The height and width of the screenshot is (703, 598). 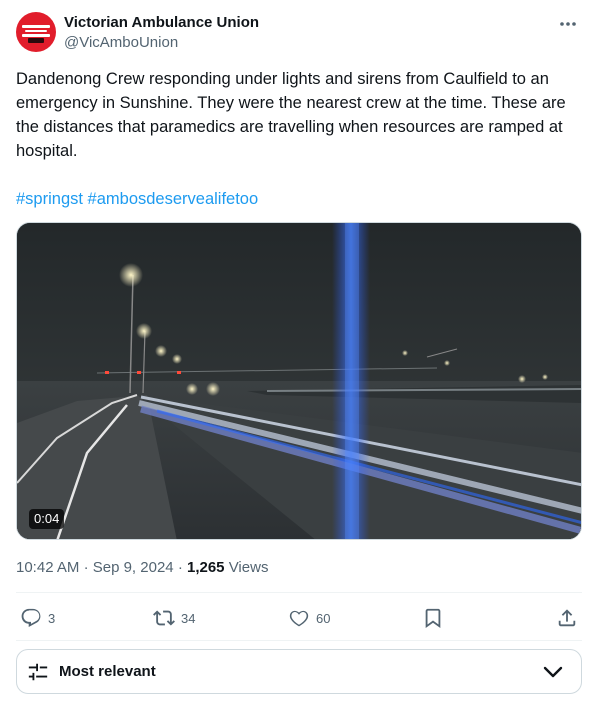 I want to click on reply-button: 3, so click(x=37, y=618).